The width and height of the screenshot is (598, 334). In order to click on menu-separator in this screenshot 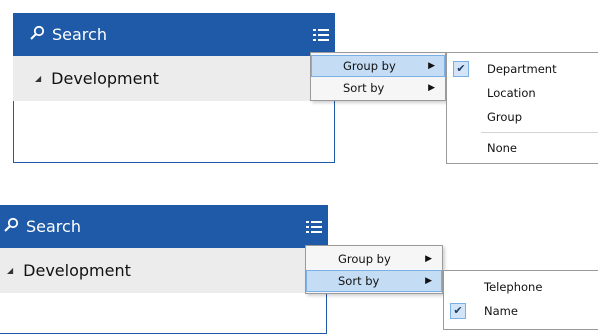, I will do `click(539, 132)`.